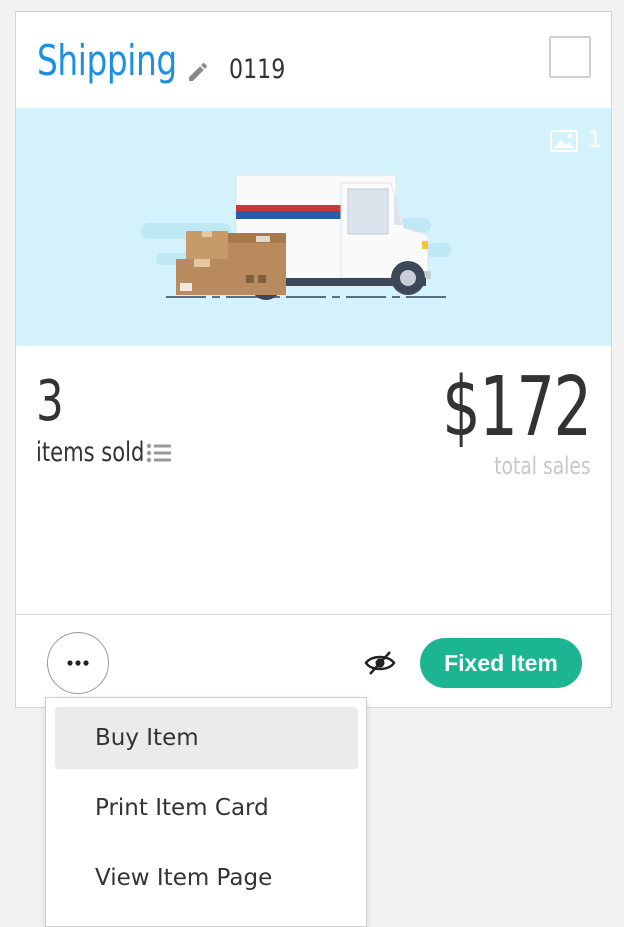 The image size is (624, 927). I want to click on status-badge: Fixed Item, so click(501, 663).